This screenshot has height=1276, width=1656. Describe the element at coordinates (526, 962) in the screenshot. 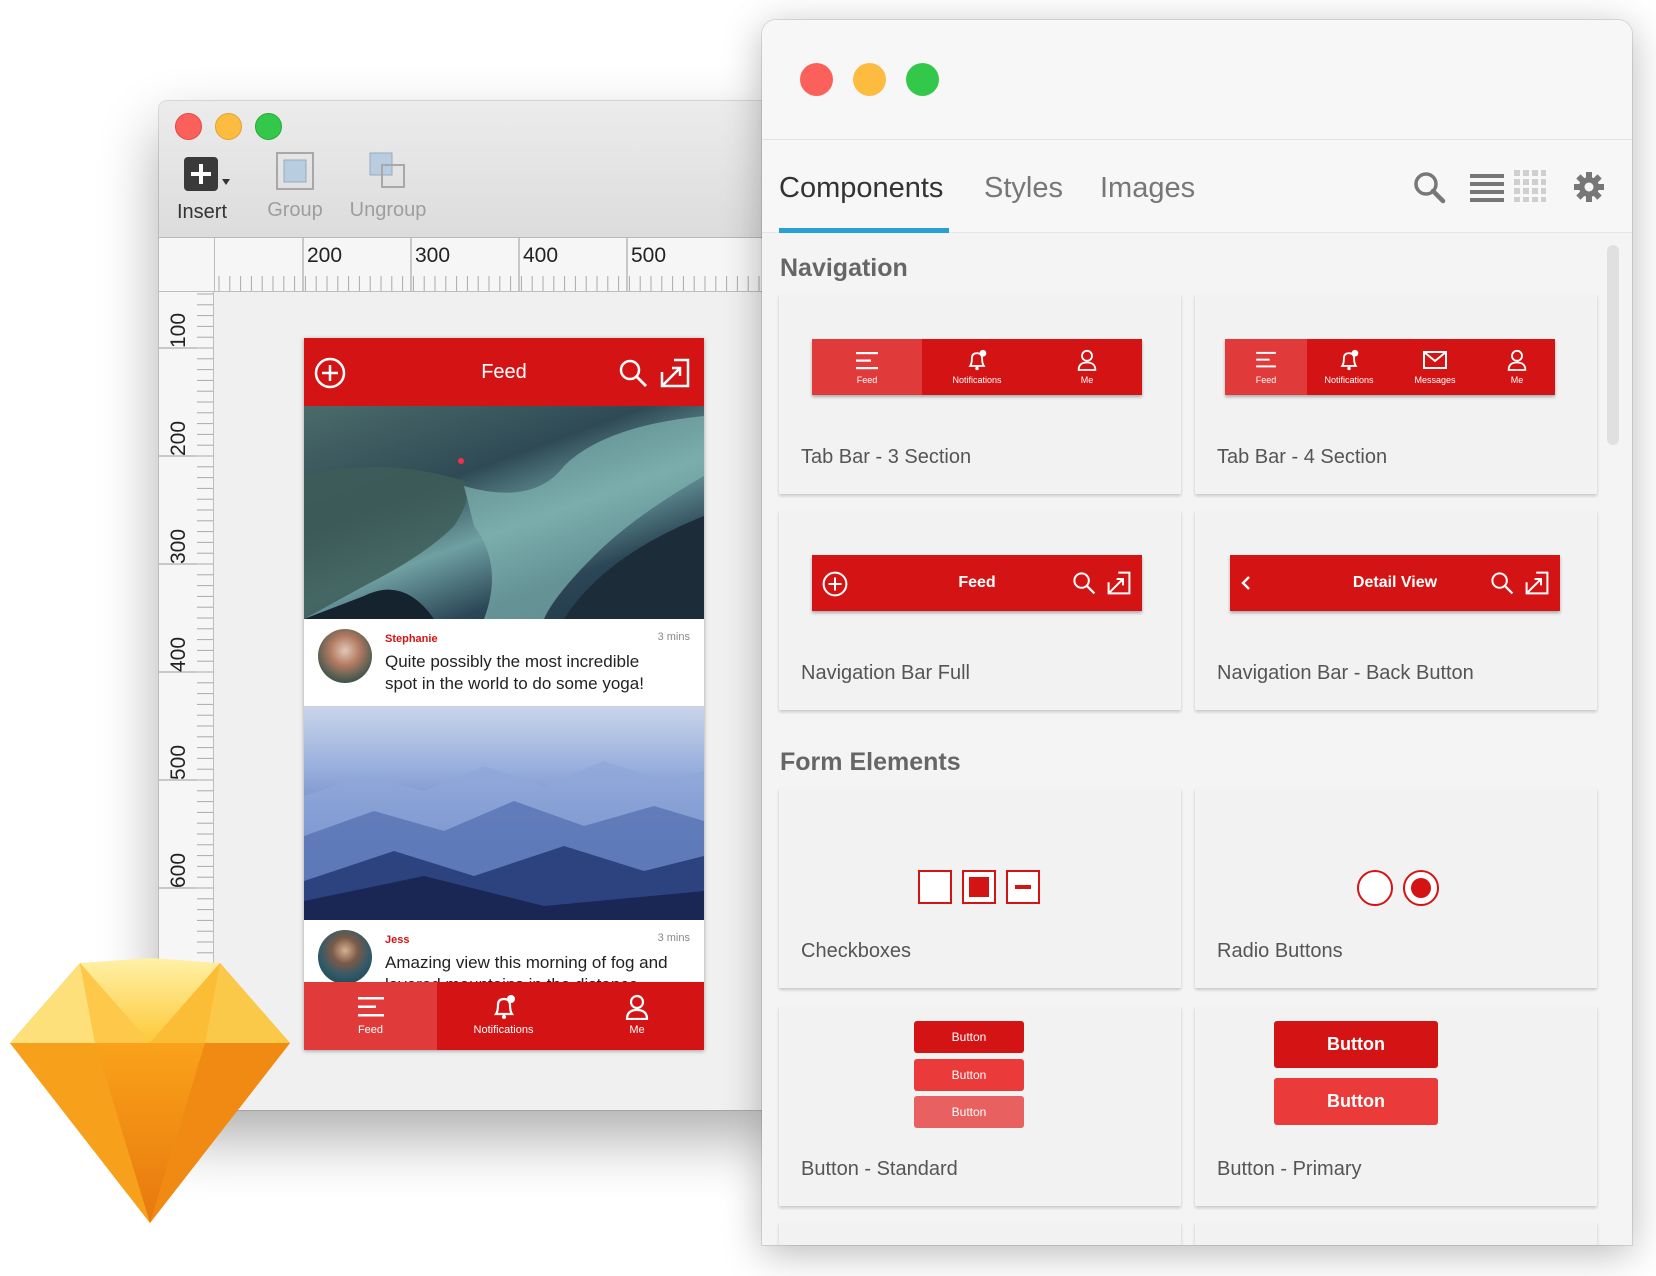

I see `post-text-line: Amazing view this morning of fog and` at that location.